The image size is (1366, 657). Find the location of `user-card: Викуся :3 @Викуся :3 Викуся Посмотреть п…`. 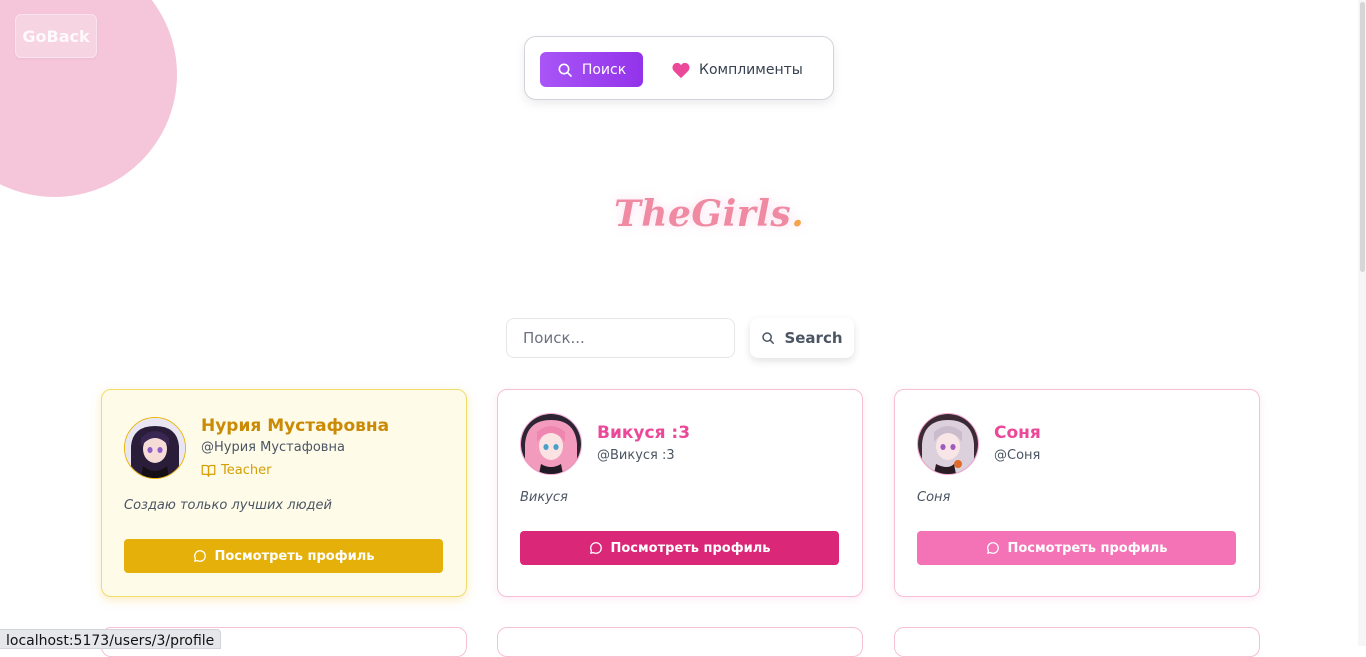

user-card: Викуся :3 @Викуся :3 Викуся Посмотреть п… is located at coordinates (680, 493).